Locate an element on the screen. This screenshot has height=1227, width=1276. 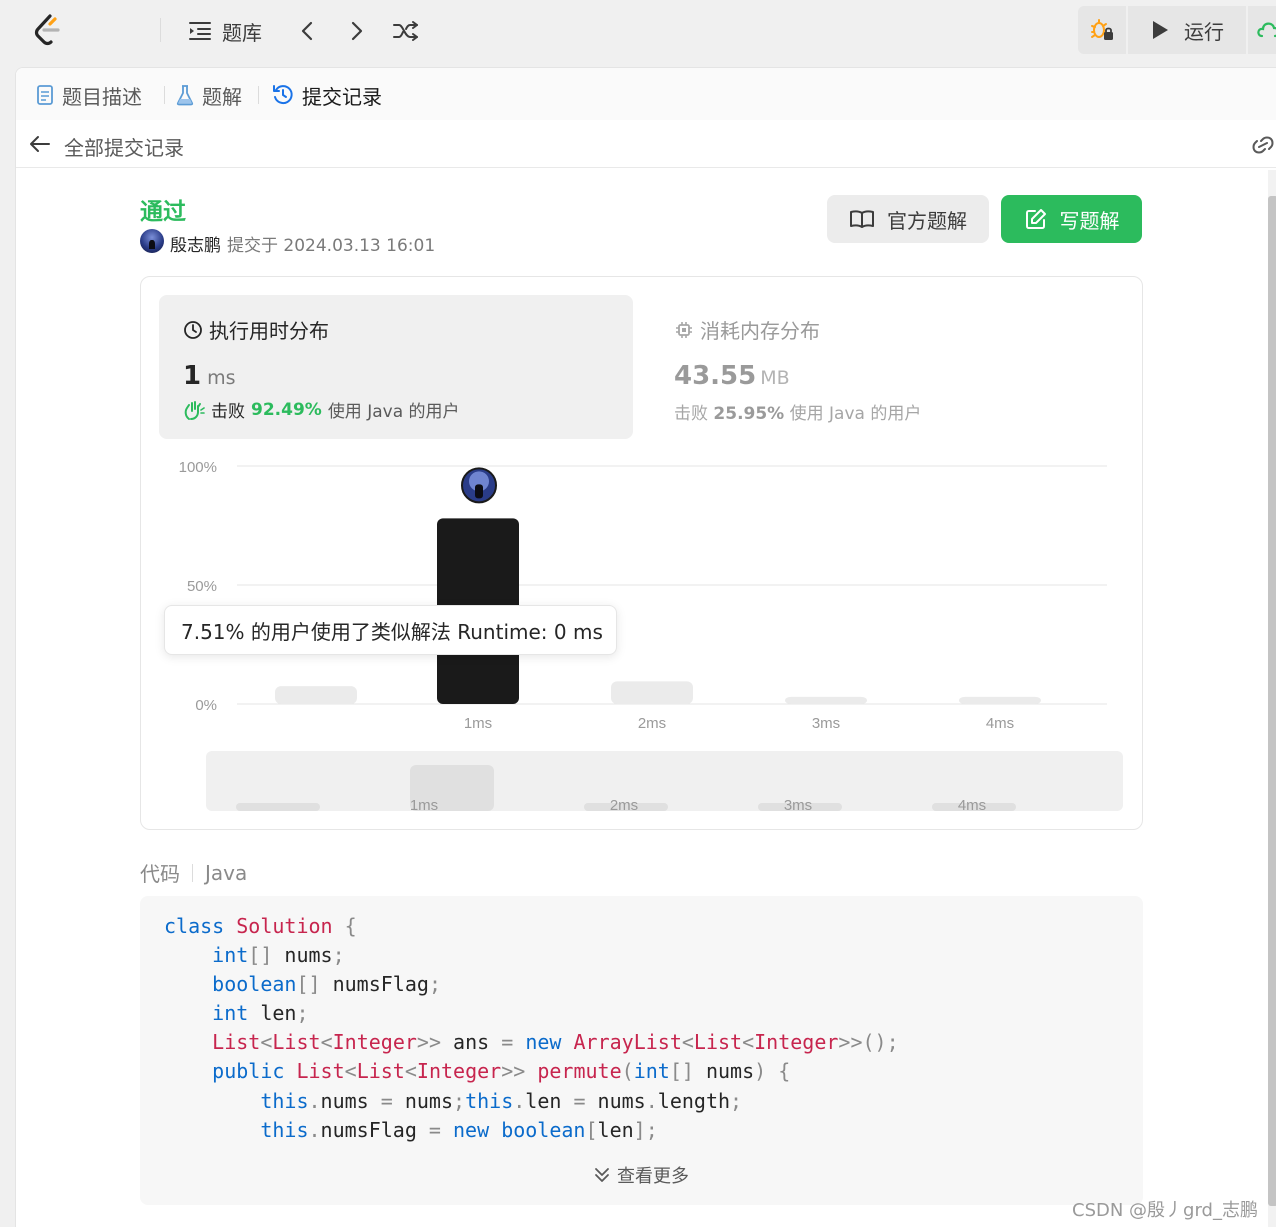
submission-meta: 殷志鹏 提交于 2024.03.13 16:01 is located at coordinates (302, 243).